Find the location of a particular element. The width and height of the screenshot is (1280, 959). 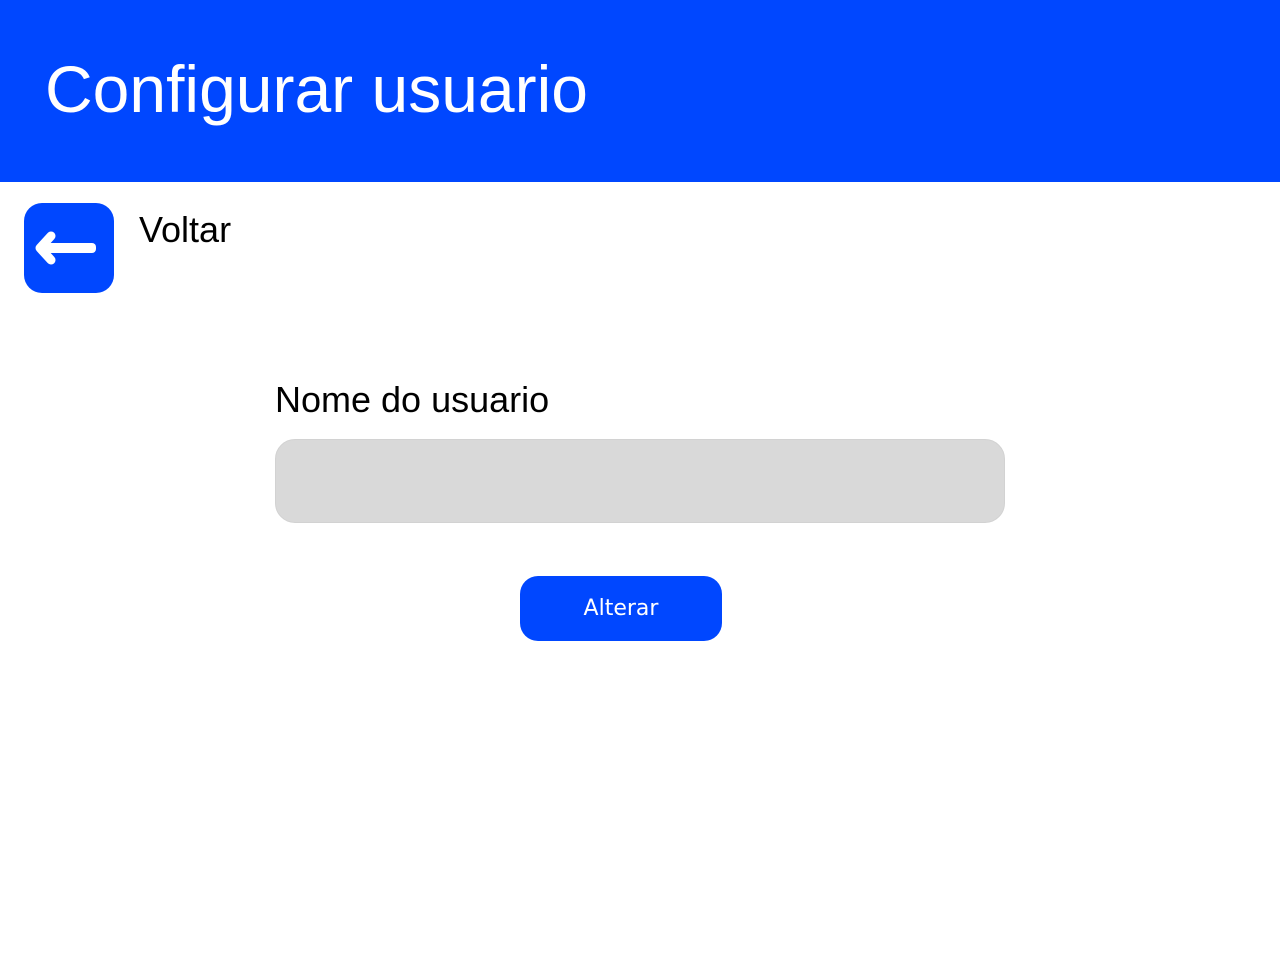

page-title: Configurar usuario is located at coordinates (316, 89).